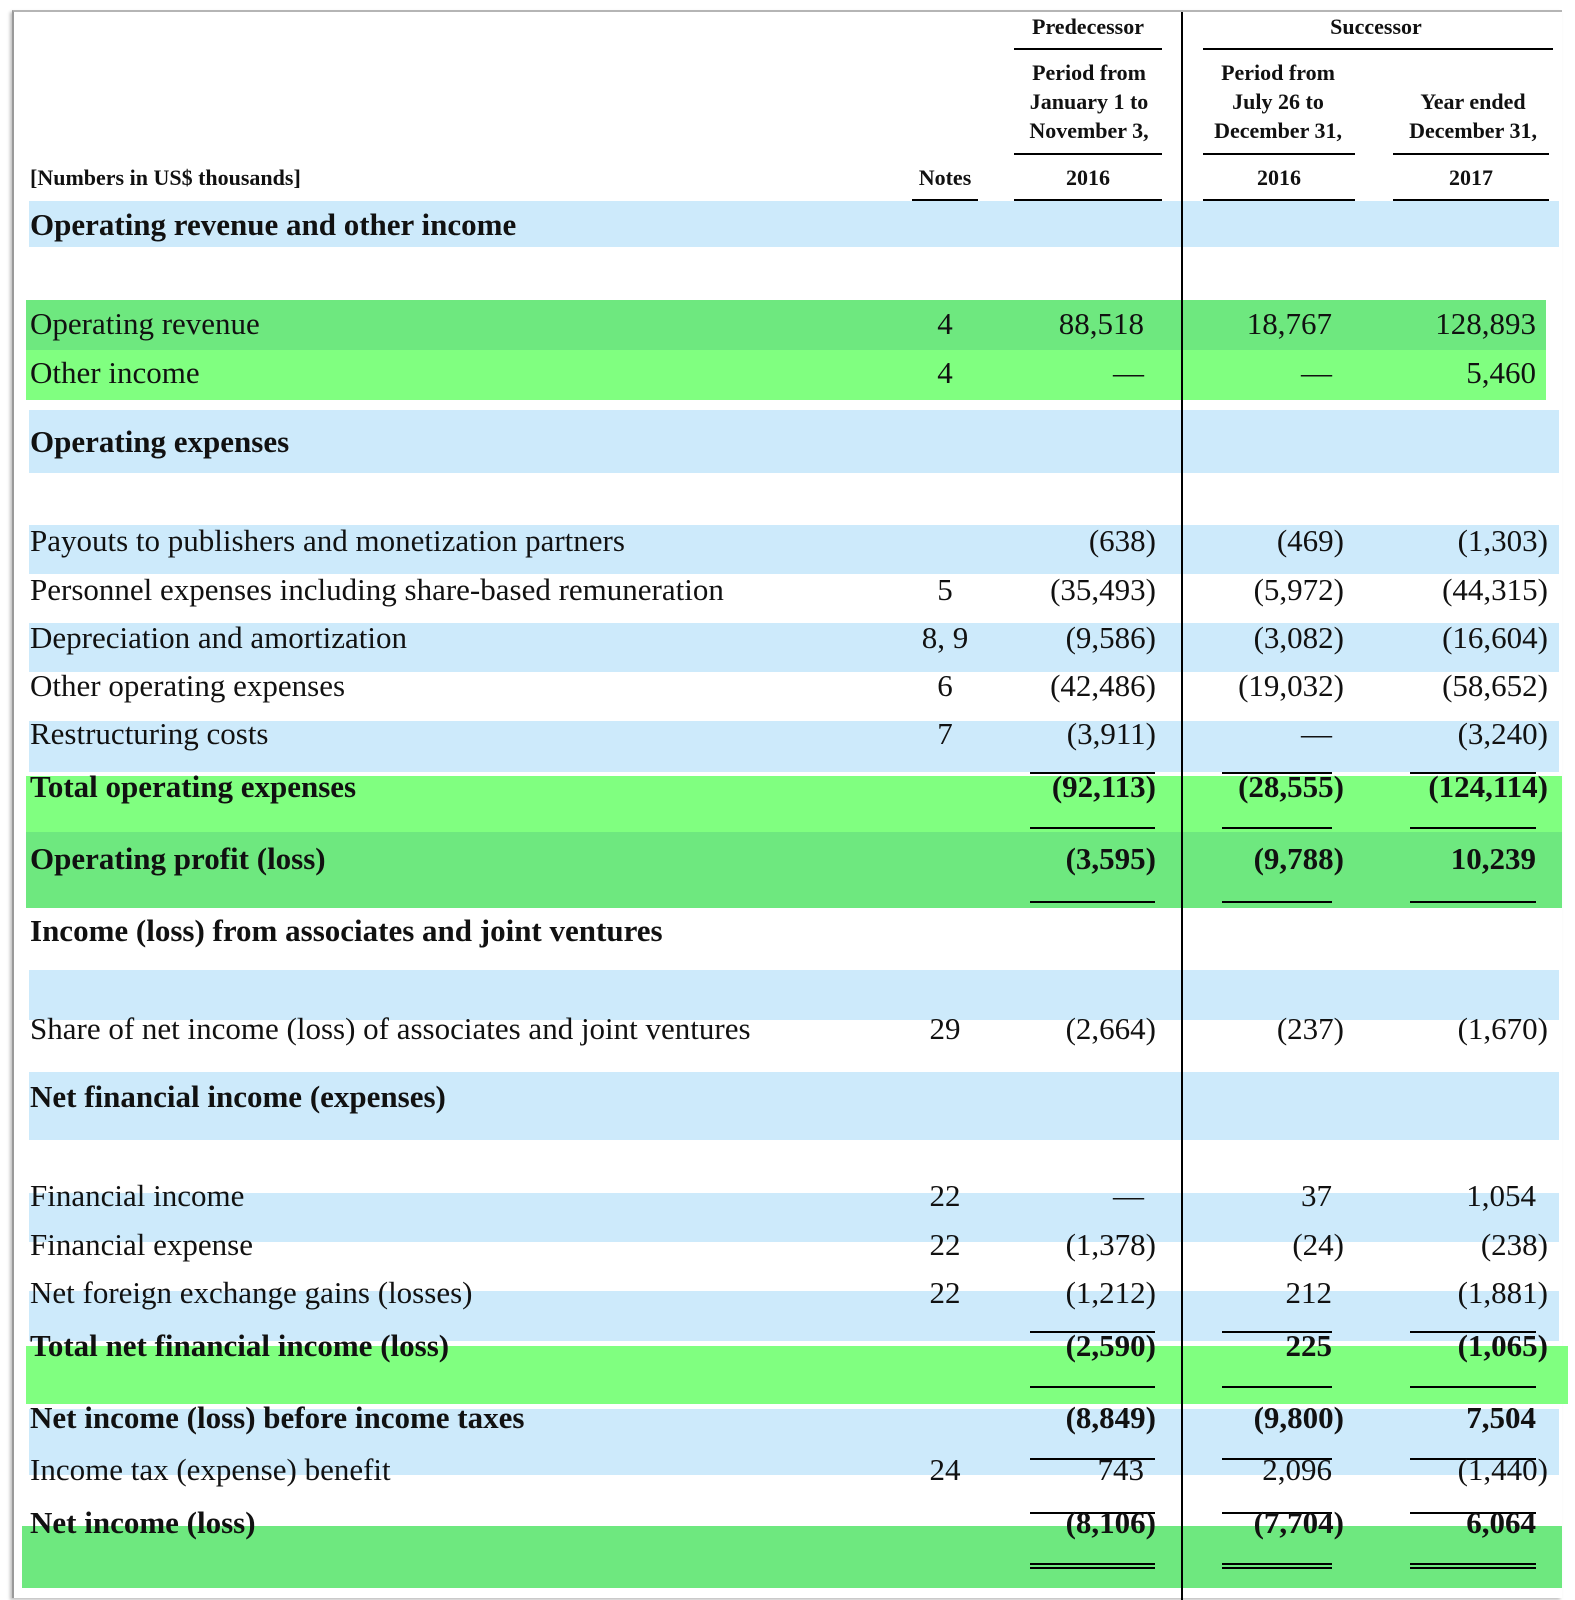 This screenshot has height=1600, width=1575. Describe the element at coordinates (1110, 1244) in the screenshot. I see `value-col1: (1,378)` at that location.